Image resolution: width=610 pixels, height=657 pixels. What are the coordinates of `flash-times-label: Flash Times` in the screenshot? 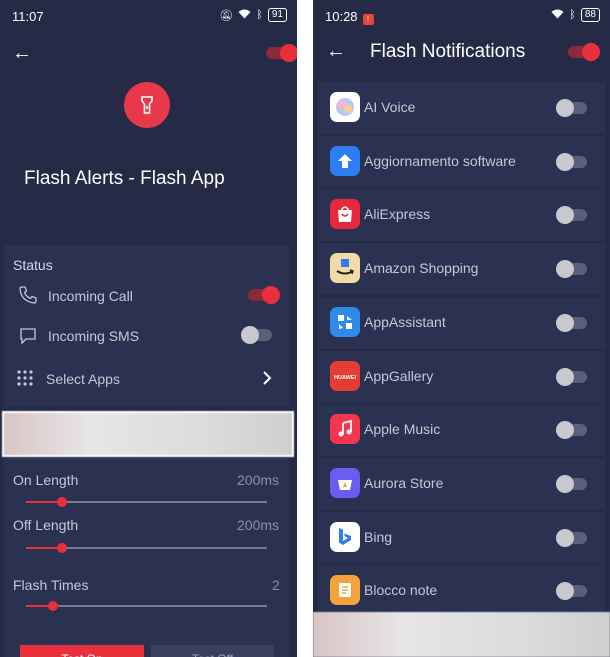 It's located at (51, 585).